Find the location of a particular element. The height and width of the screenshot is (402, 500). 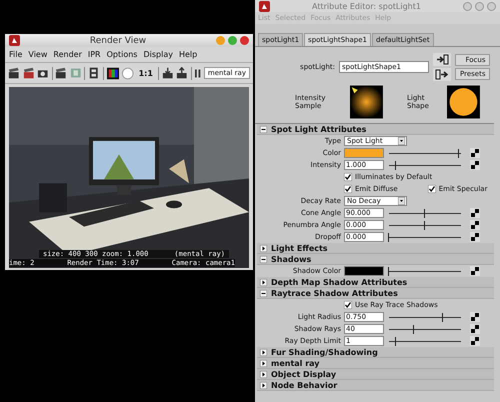

section-header: Shadows is located at coordinates (375, 259).